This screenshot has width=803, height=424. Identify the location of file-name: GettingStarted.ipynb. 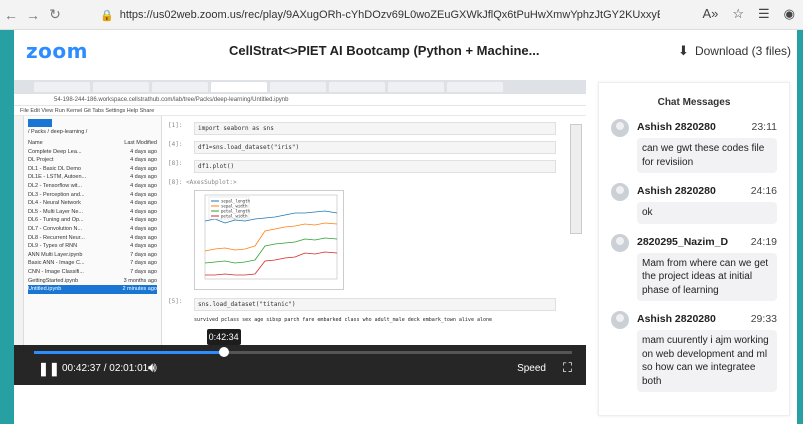
(53, 280).